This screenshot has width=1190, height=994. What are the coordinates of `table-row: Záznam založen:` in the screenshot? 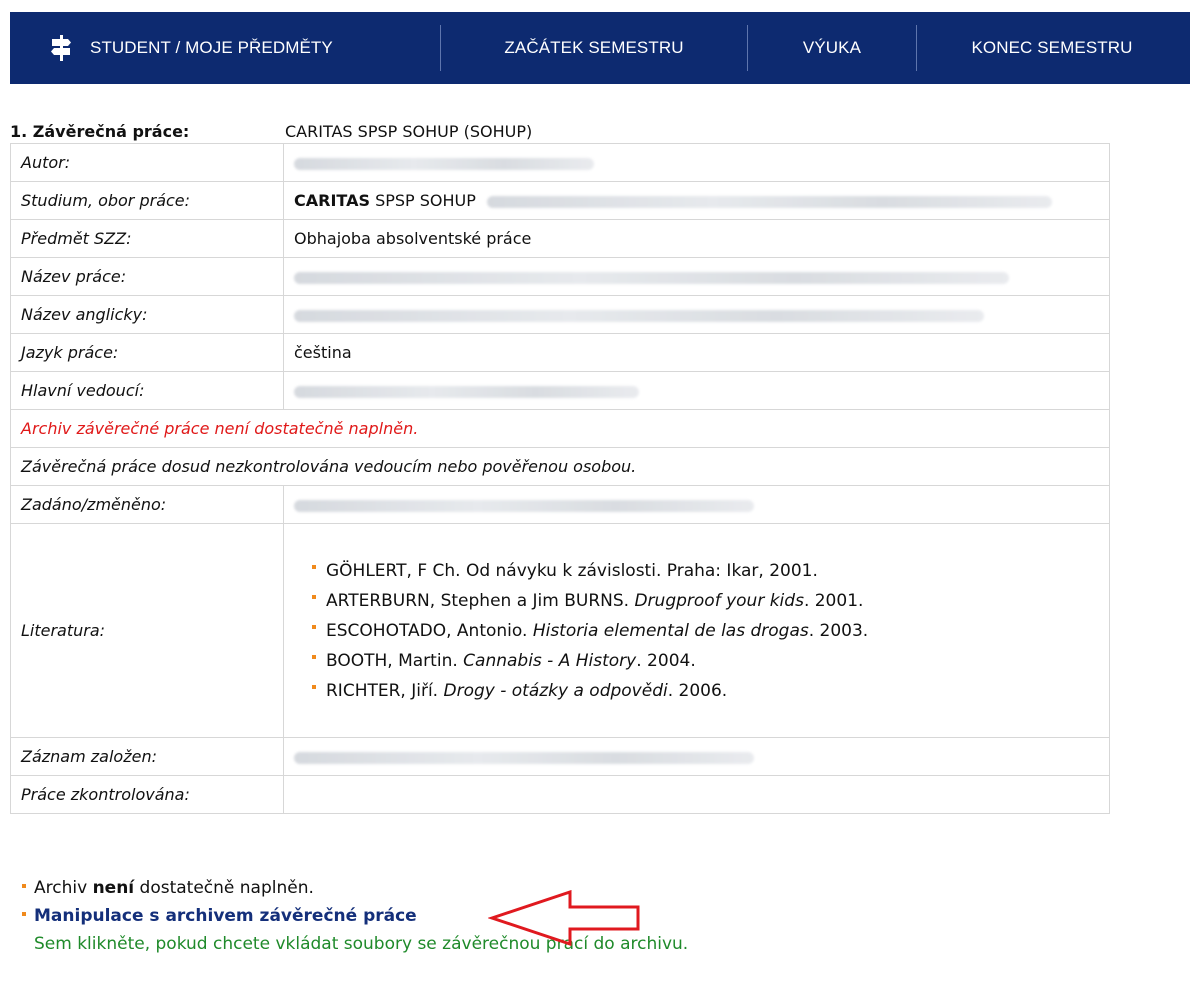 It's located at (560, 756).